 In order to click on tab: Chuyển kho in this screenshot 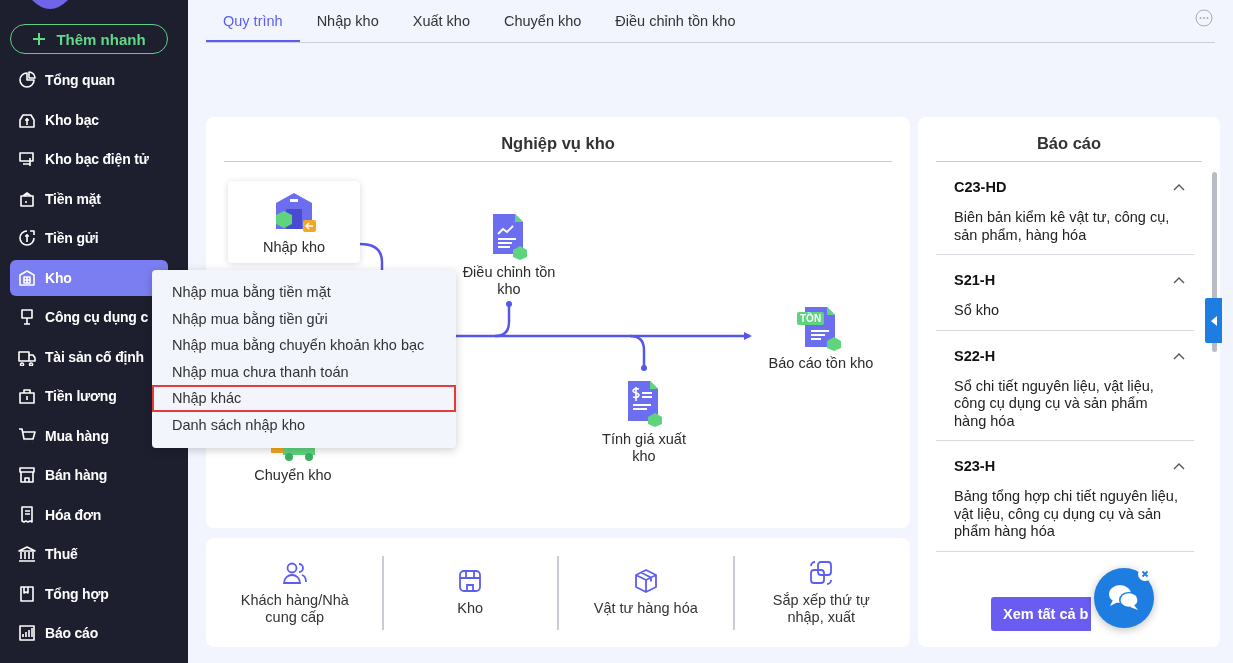, I will do `click(542, 21)`.